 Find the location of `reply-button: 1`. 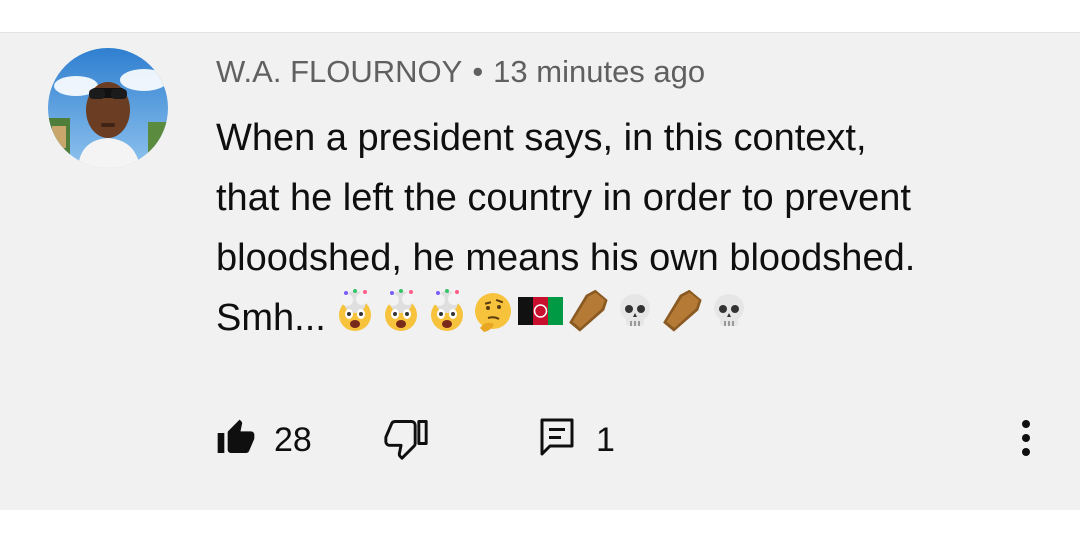

reply-button: 1 is located at coordinates (576, 440).